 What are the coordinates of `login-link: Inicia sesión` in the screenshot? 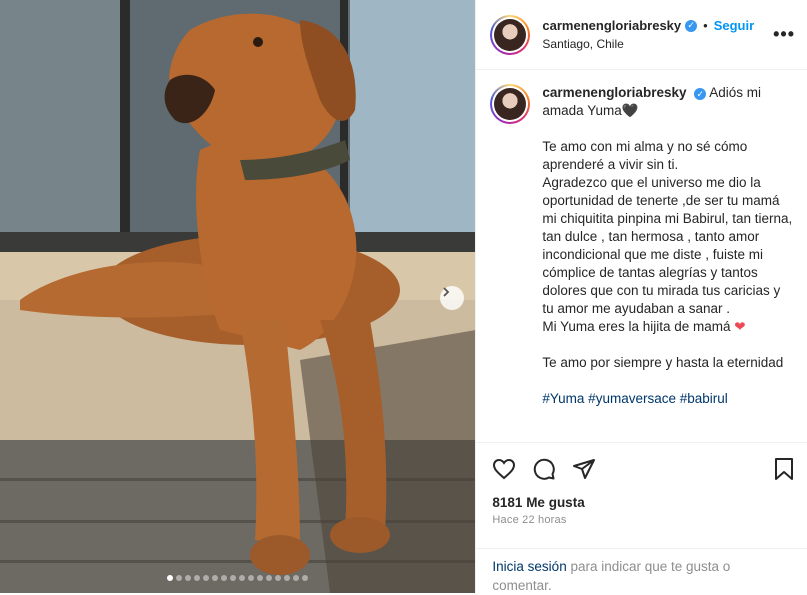 It's located at (529, 566).